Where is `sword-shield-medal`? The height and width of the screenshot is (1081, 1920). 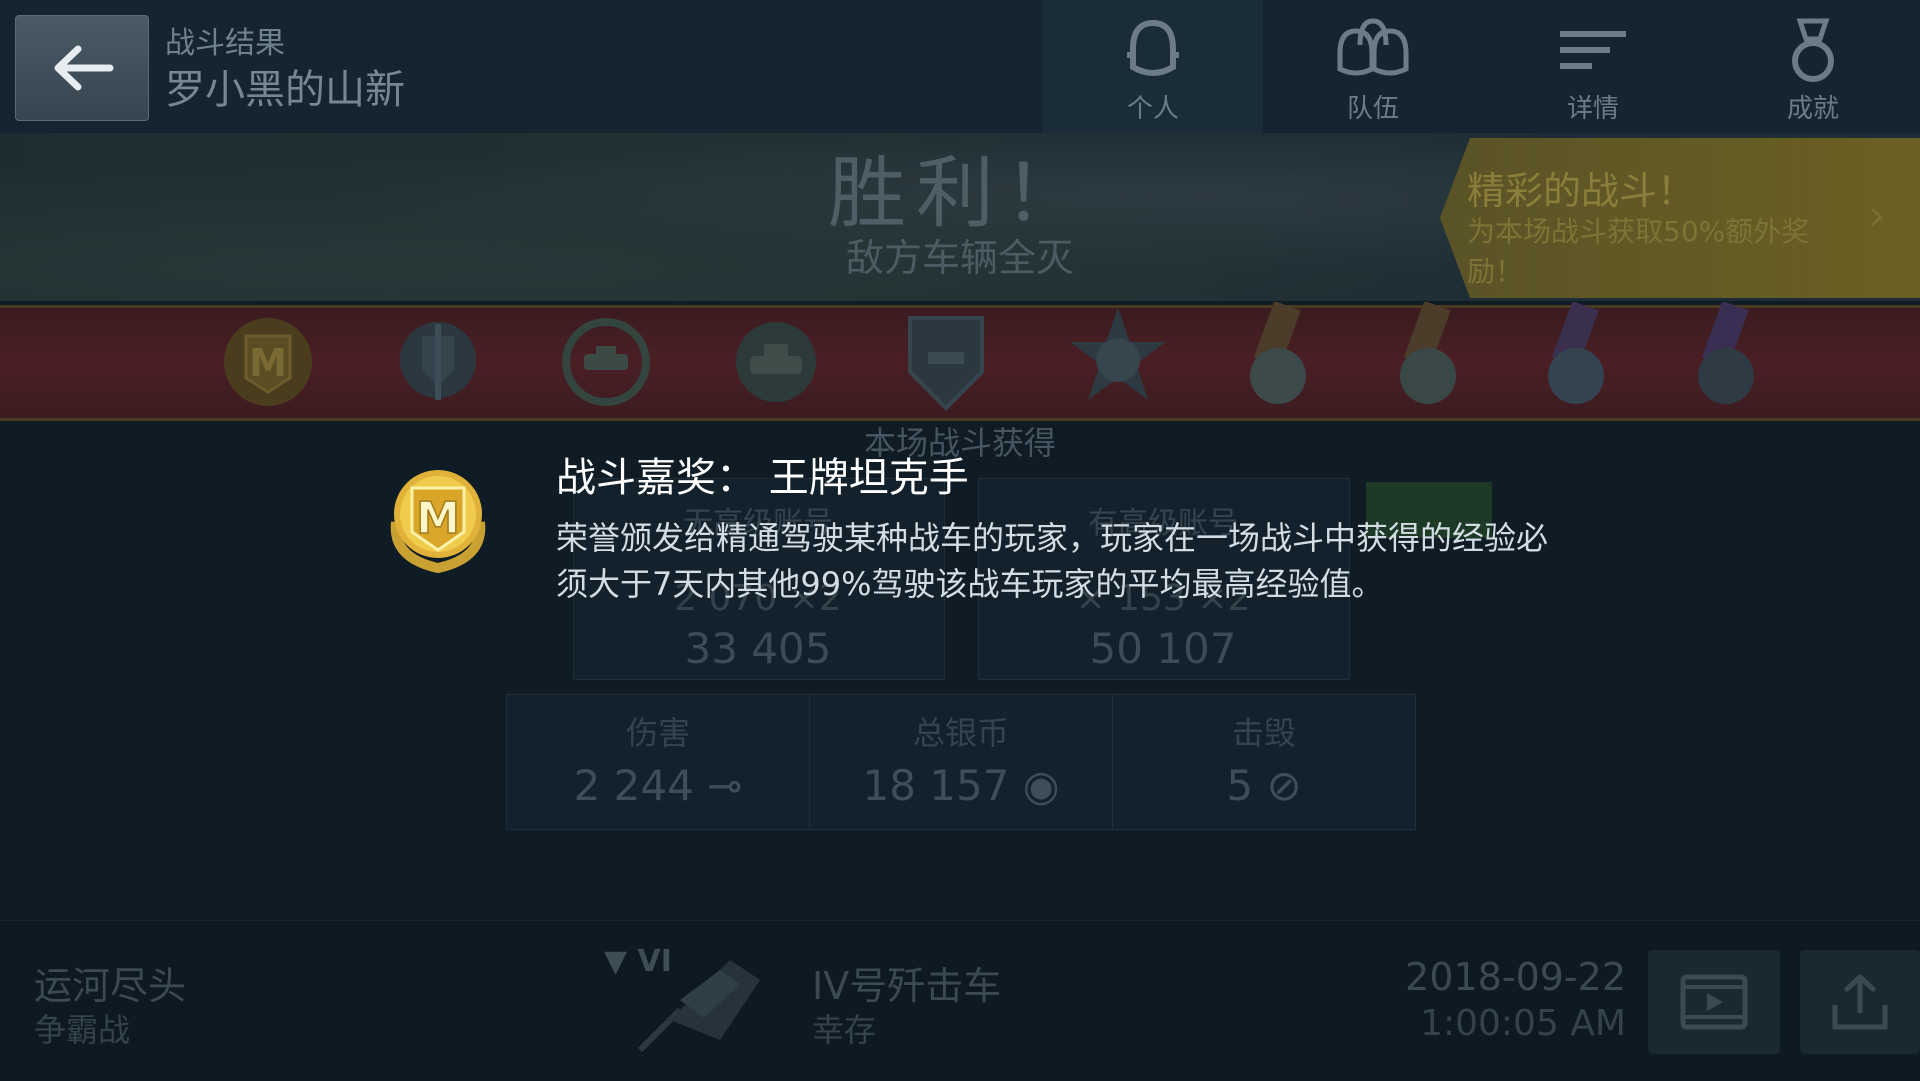
sword-shield-medal is located at coordinates (438, 360).